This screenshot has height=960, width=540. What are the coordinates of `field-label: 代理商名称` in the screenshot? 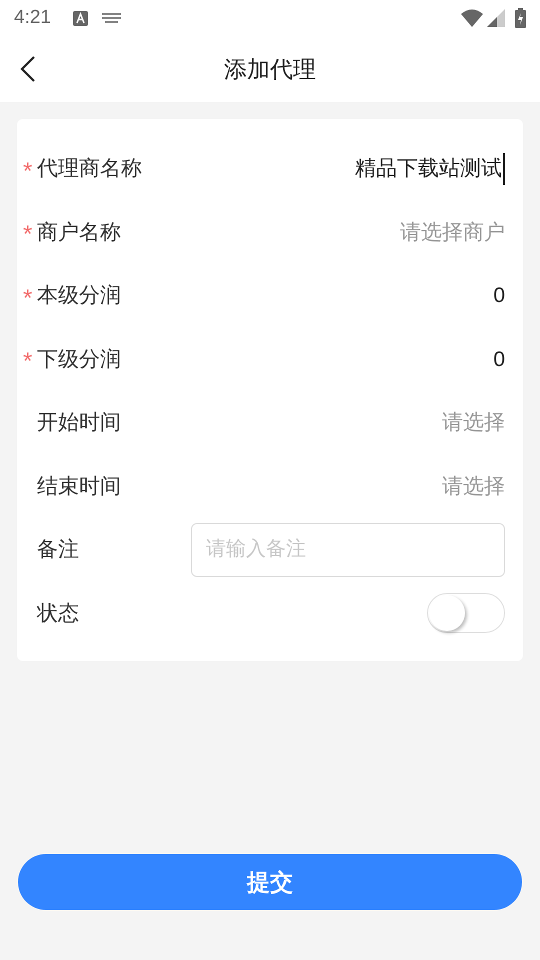 It's located at (89, 169).